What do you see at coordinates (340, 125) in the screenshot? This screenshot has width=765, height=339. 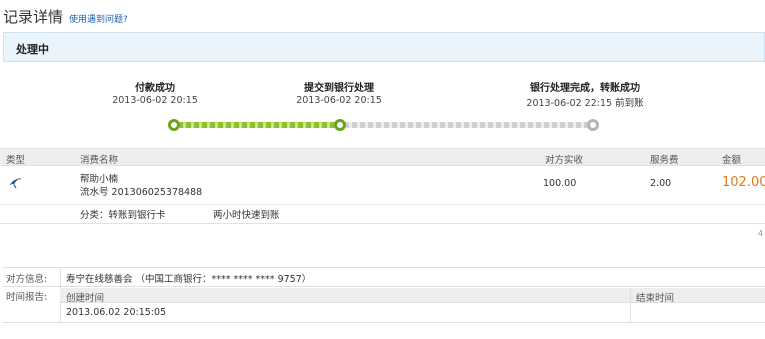 I see `progress-node-2-icon` at bounding box center [340, 125].